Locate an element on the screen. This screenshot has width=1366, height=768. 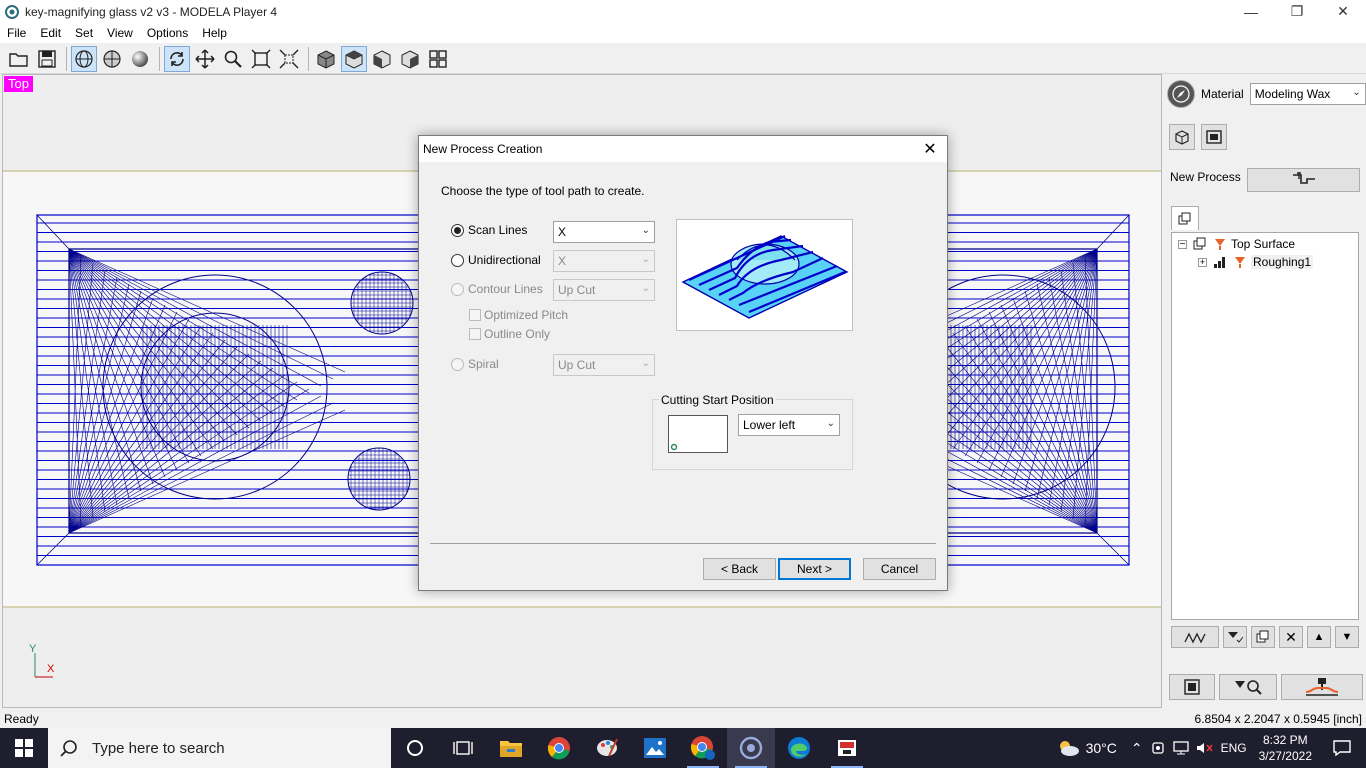
tree-child-item: + Roughing1 is located at coordinates (1256, 262).